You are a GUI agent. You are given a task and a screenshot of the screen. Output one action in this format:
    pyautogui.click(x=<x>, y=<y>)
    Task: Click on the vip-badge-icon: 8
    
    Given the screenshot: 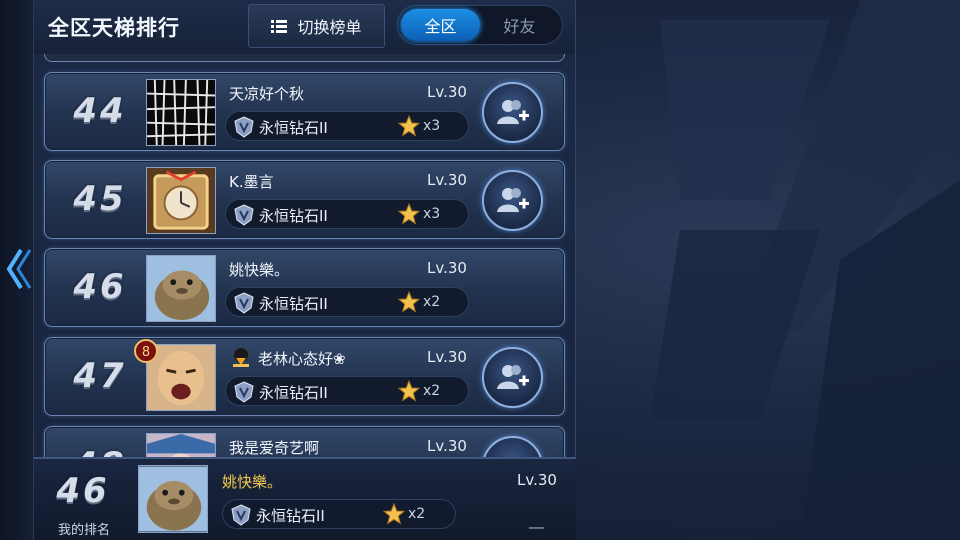 What is the action you would take?
    pyautogui.click(x=146, y=351)
    